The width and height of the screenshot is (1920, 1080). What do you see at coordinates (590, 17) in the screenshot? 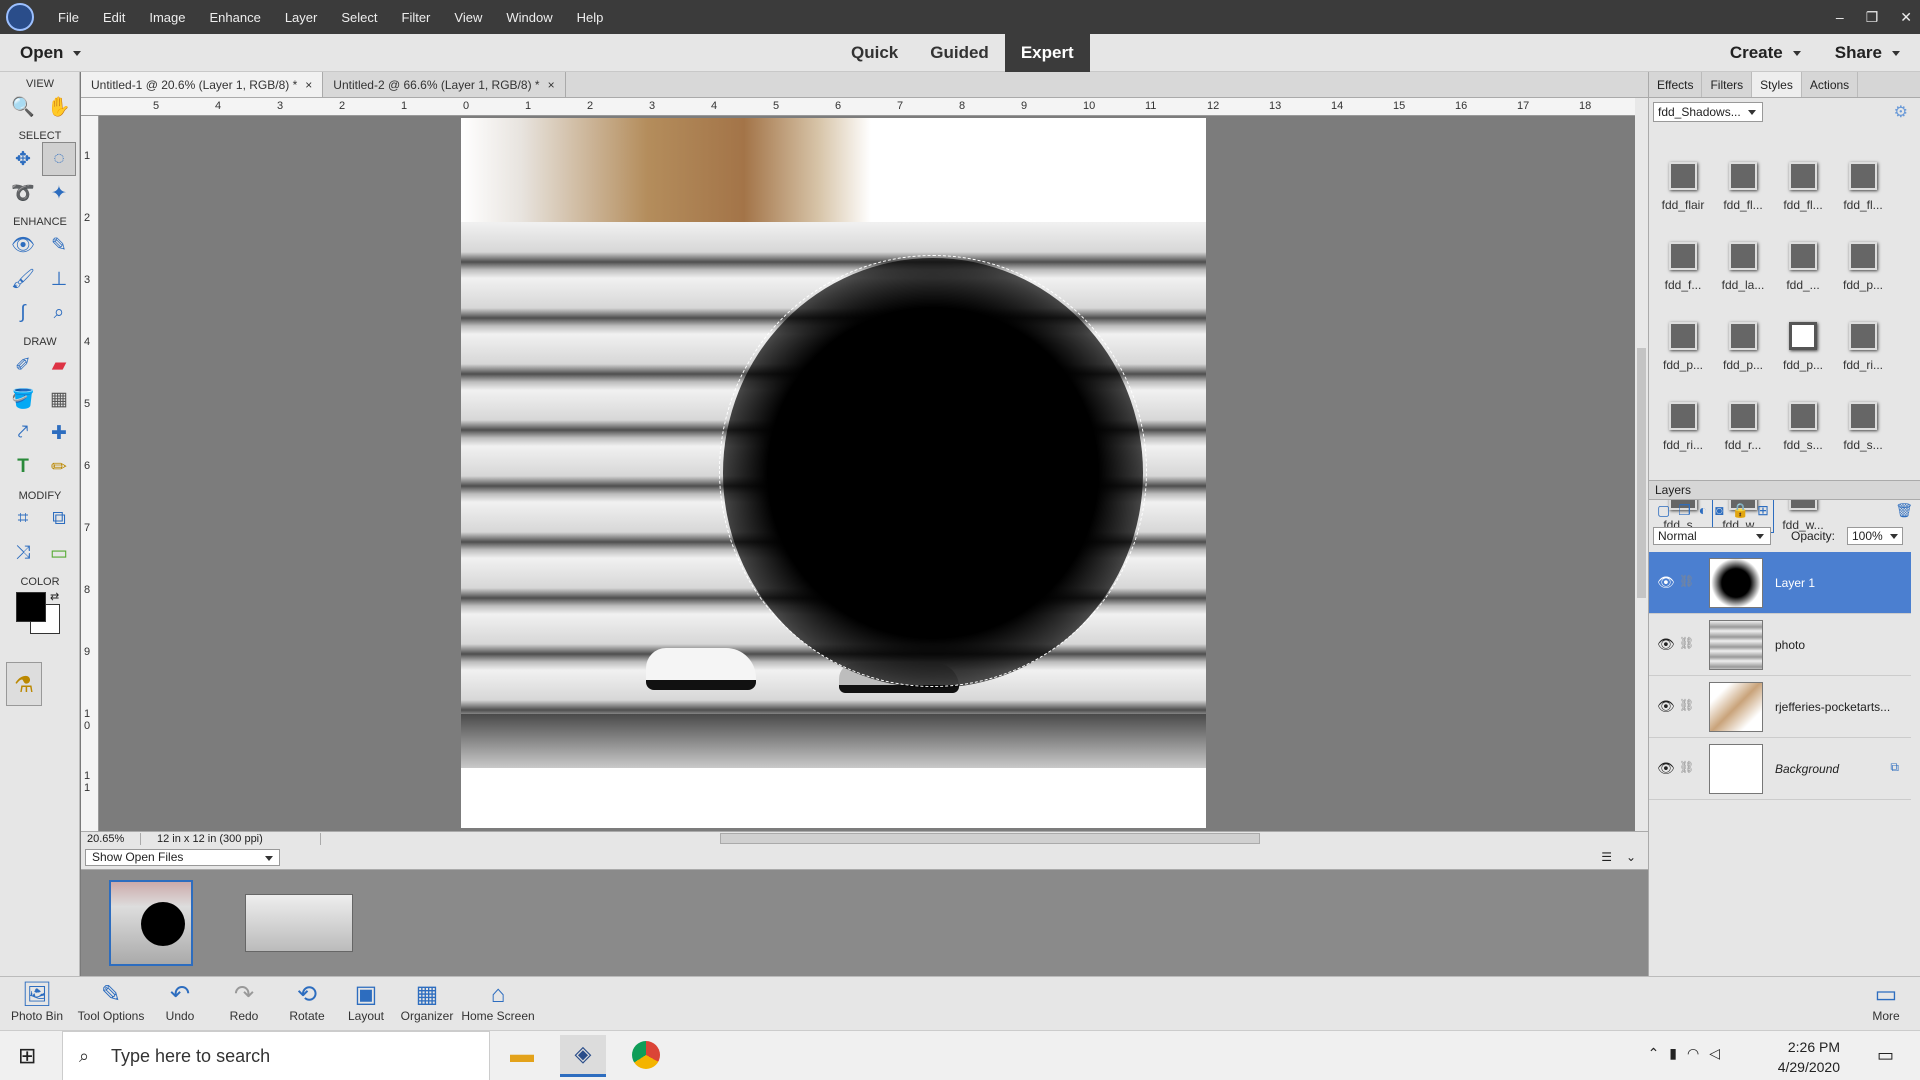
I see `menu-help: Help` at bounding box center [590, 17].